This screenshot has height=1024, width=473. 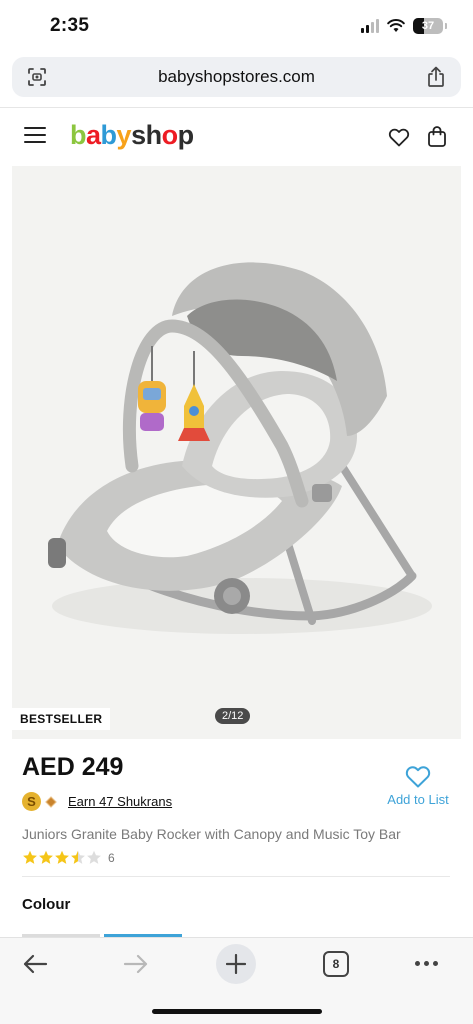 I want to click on new-tab-button, so click(x=236, y=964).